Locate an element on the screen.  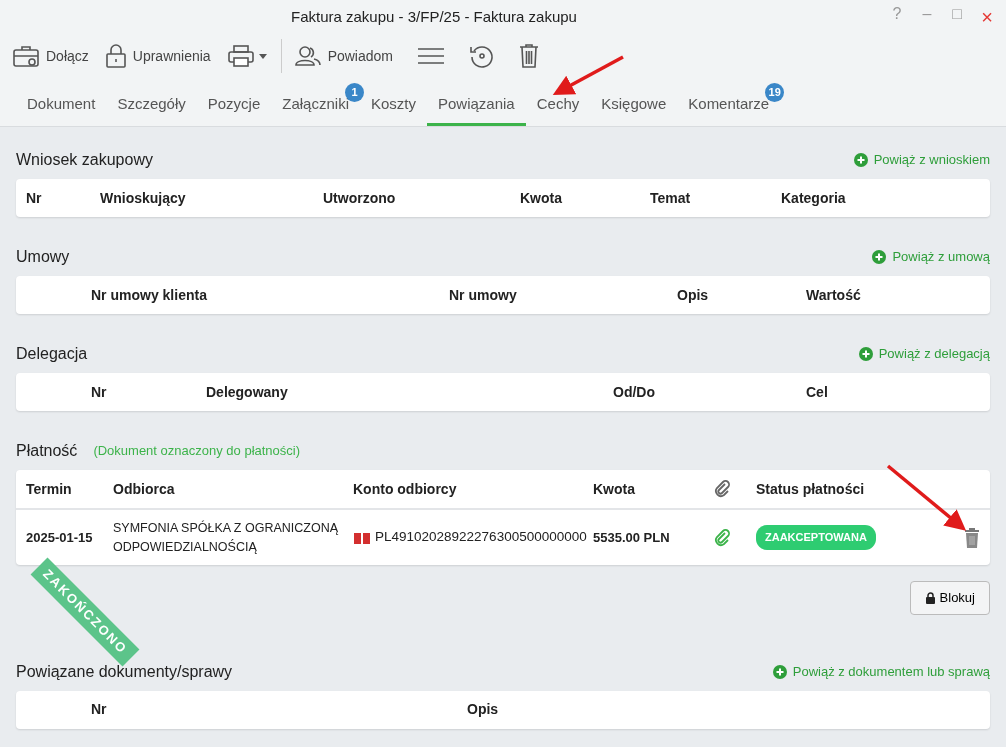
column-header: Wnioskujący is located at coordinates (143, 198).